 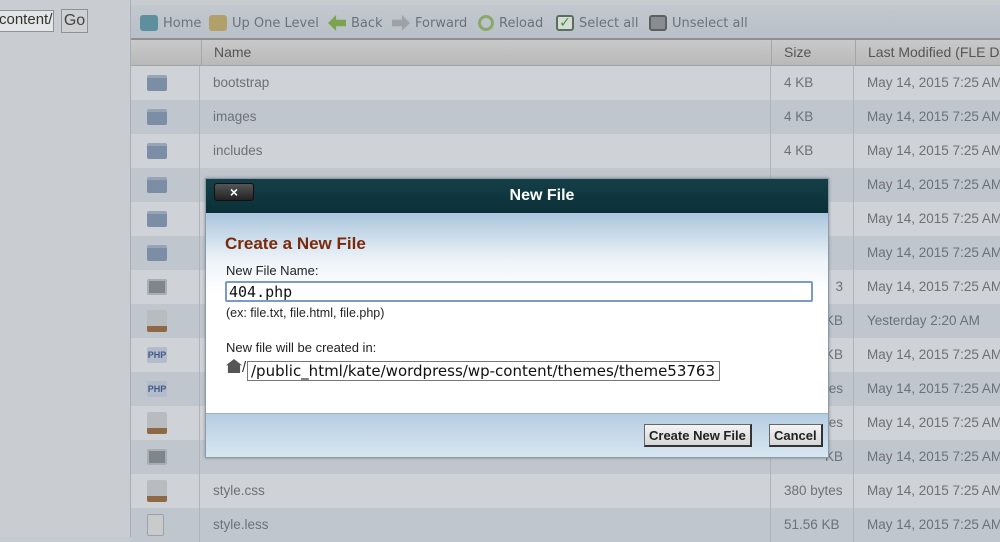 What do you see at coordinates (486, 117) in the screenshot?
I see `file-name: images` at bounding box center [486, 117].